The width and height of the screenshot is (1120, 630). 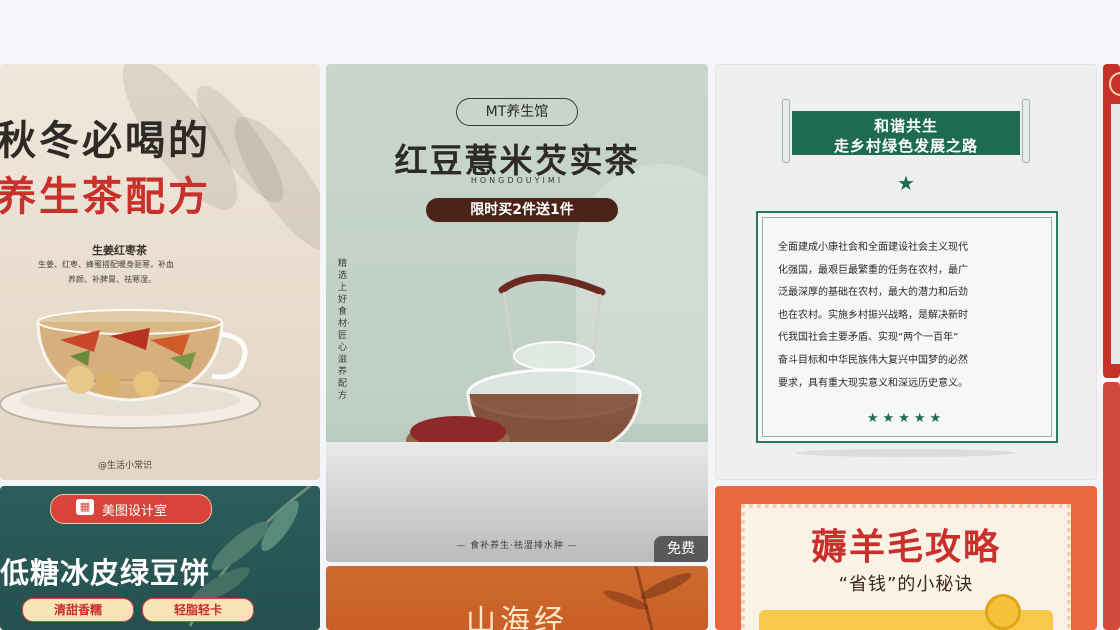 What do you see at coordinates (906, 183) in the screenshot?
I see `star-icon: ★` at bounding box center [906, 183].